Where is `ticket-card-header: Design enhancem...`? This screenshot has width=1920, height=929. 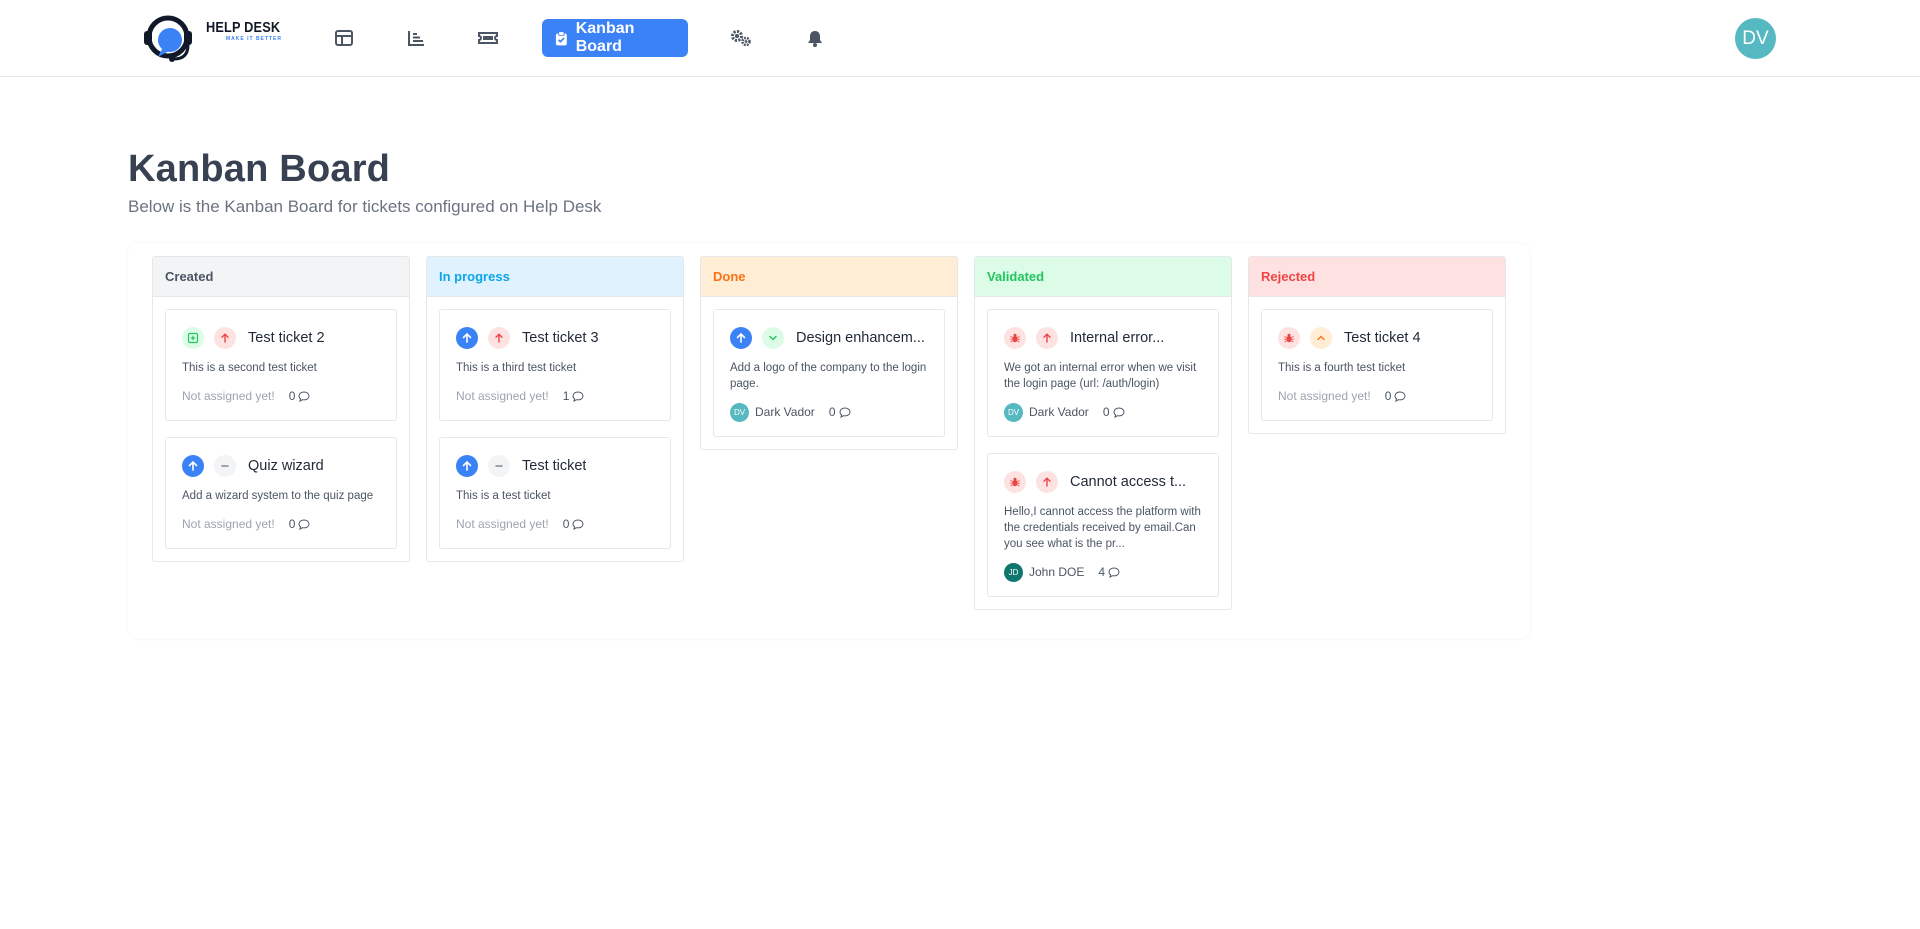
ticket-card-header: Design enhancem... is located at coordinates (829, 338).